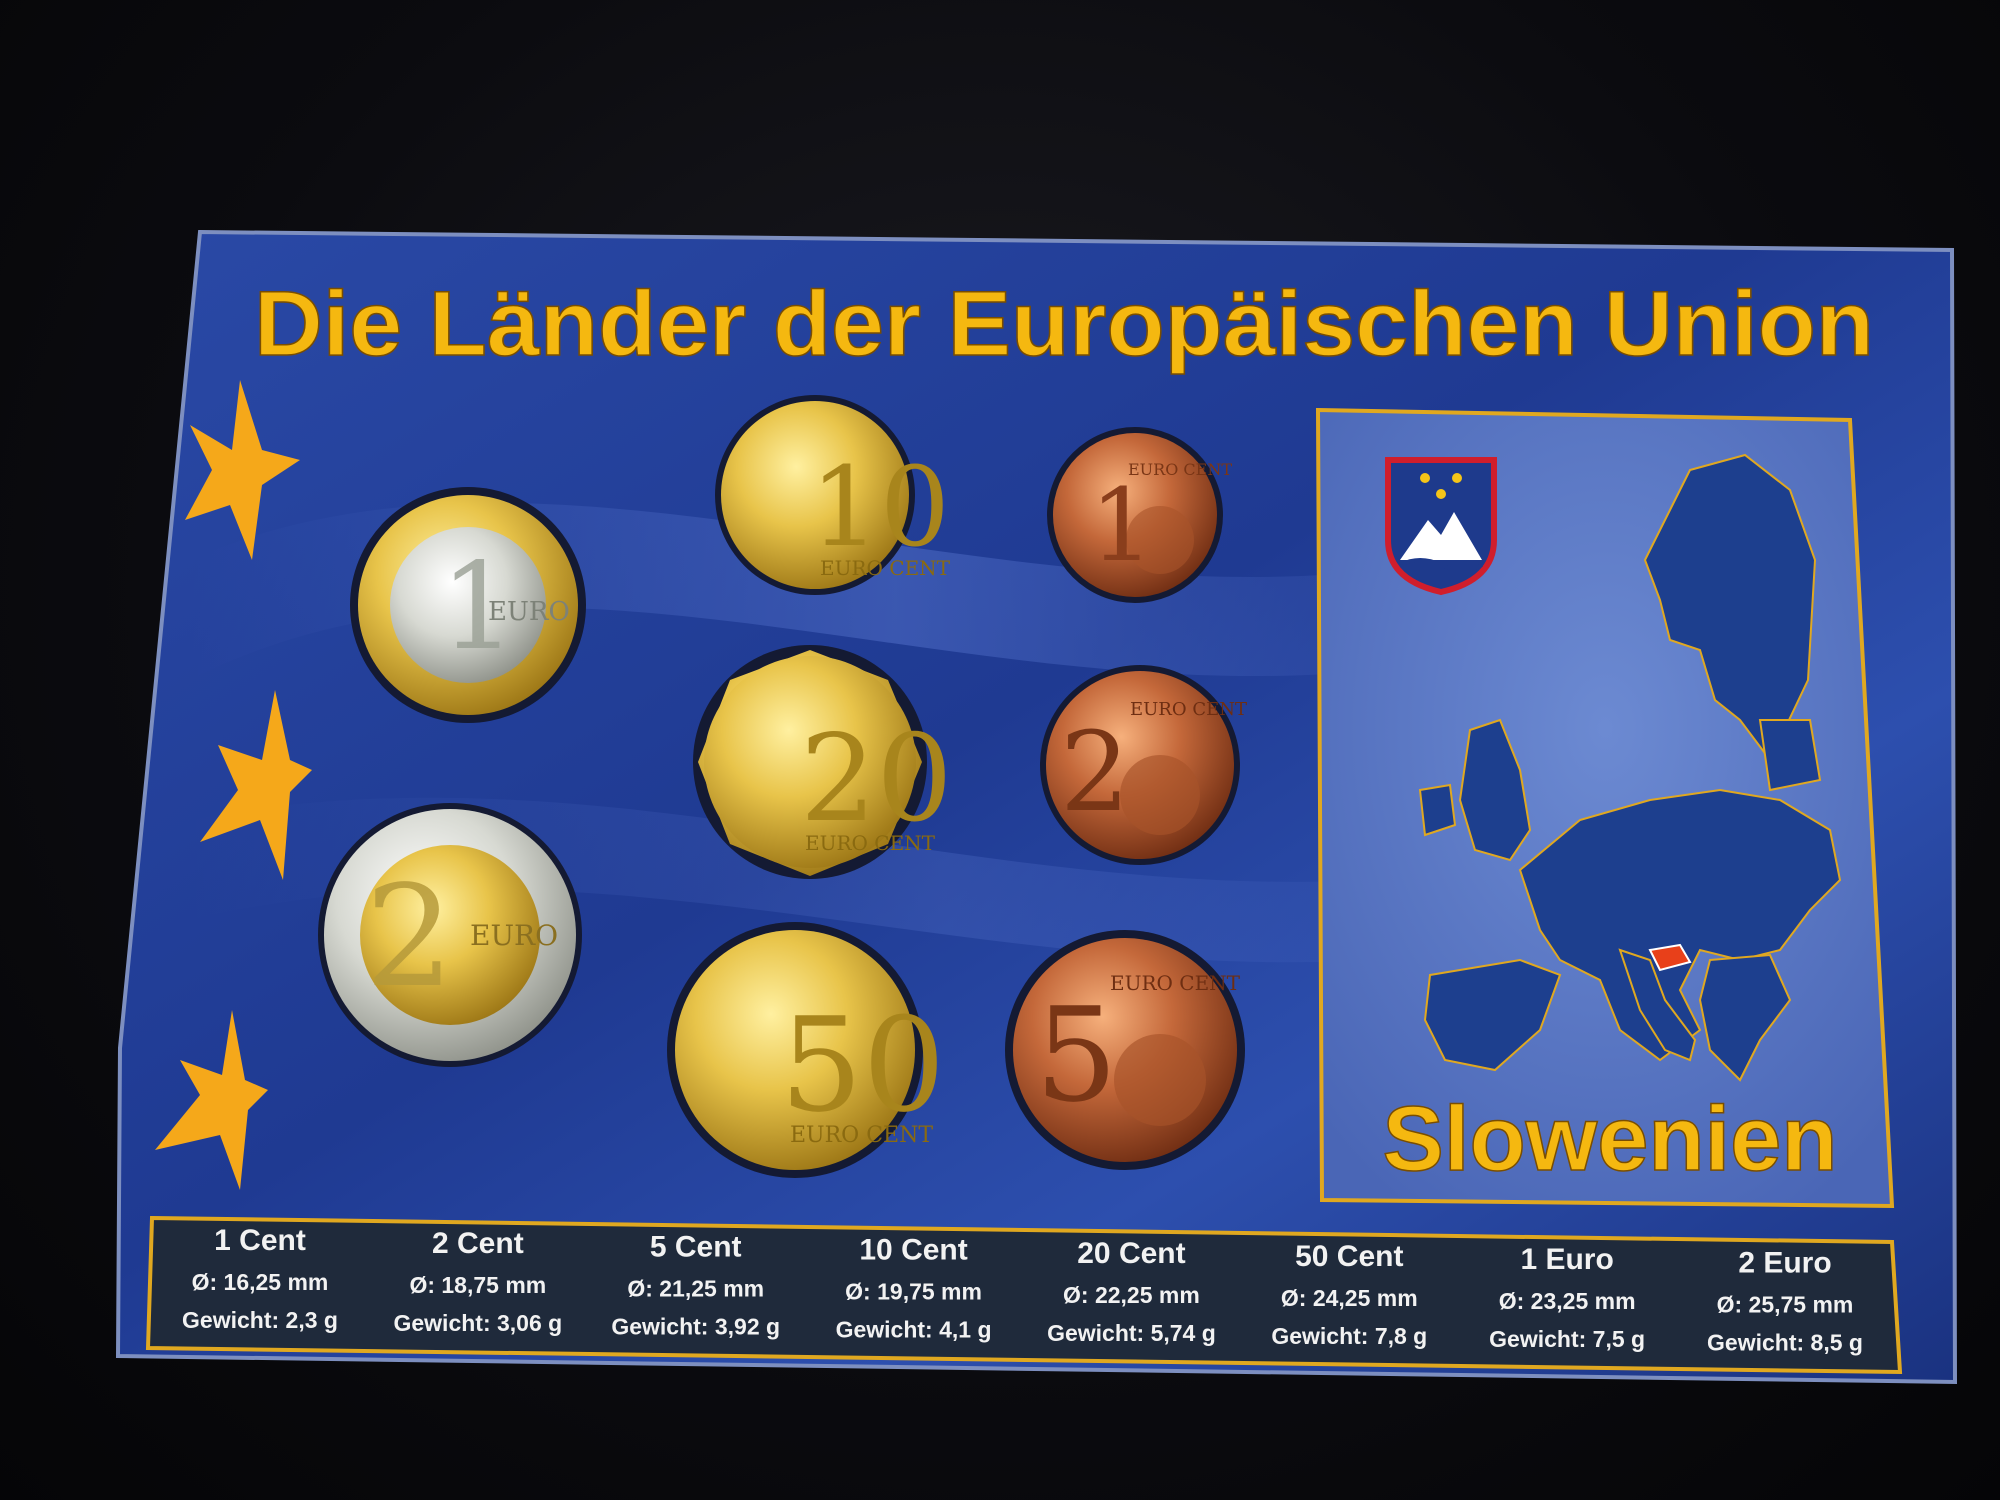 The image size is (2000, 1500). What do you see at coordinates (478, 1243) in the screenshot?
I see `spec-coin-name: 2 Cent` at bounding box center [478, 1243].